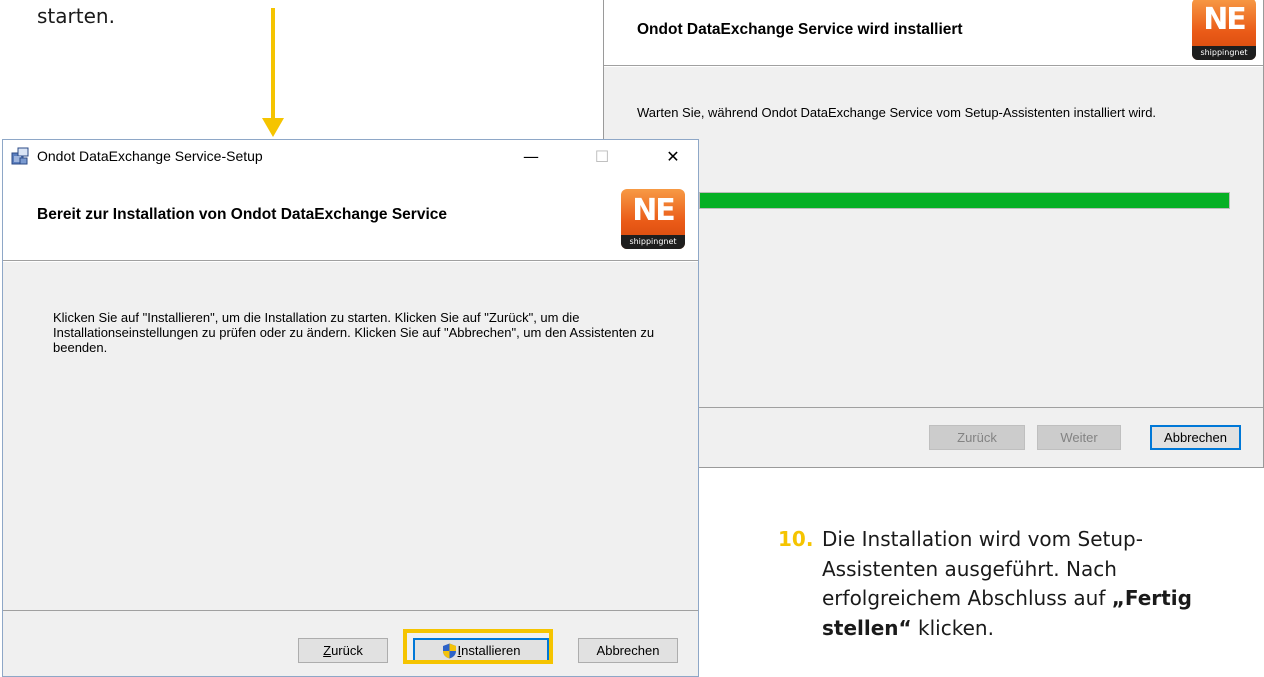 The height and width of the screenshot is (677, 1264). Describe the element at coordinates (76, 16) in the screenshot. I see `doc-top-text: starten.` at that location.